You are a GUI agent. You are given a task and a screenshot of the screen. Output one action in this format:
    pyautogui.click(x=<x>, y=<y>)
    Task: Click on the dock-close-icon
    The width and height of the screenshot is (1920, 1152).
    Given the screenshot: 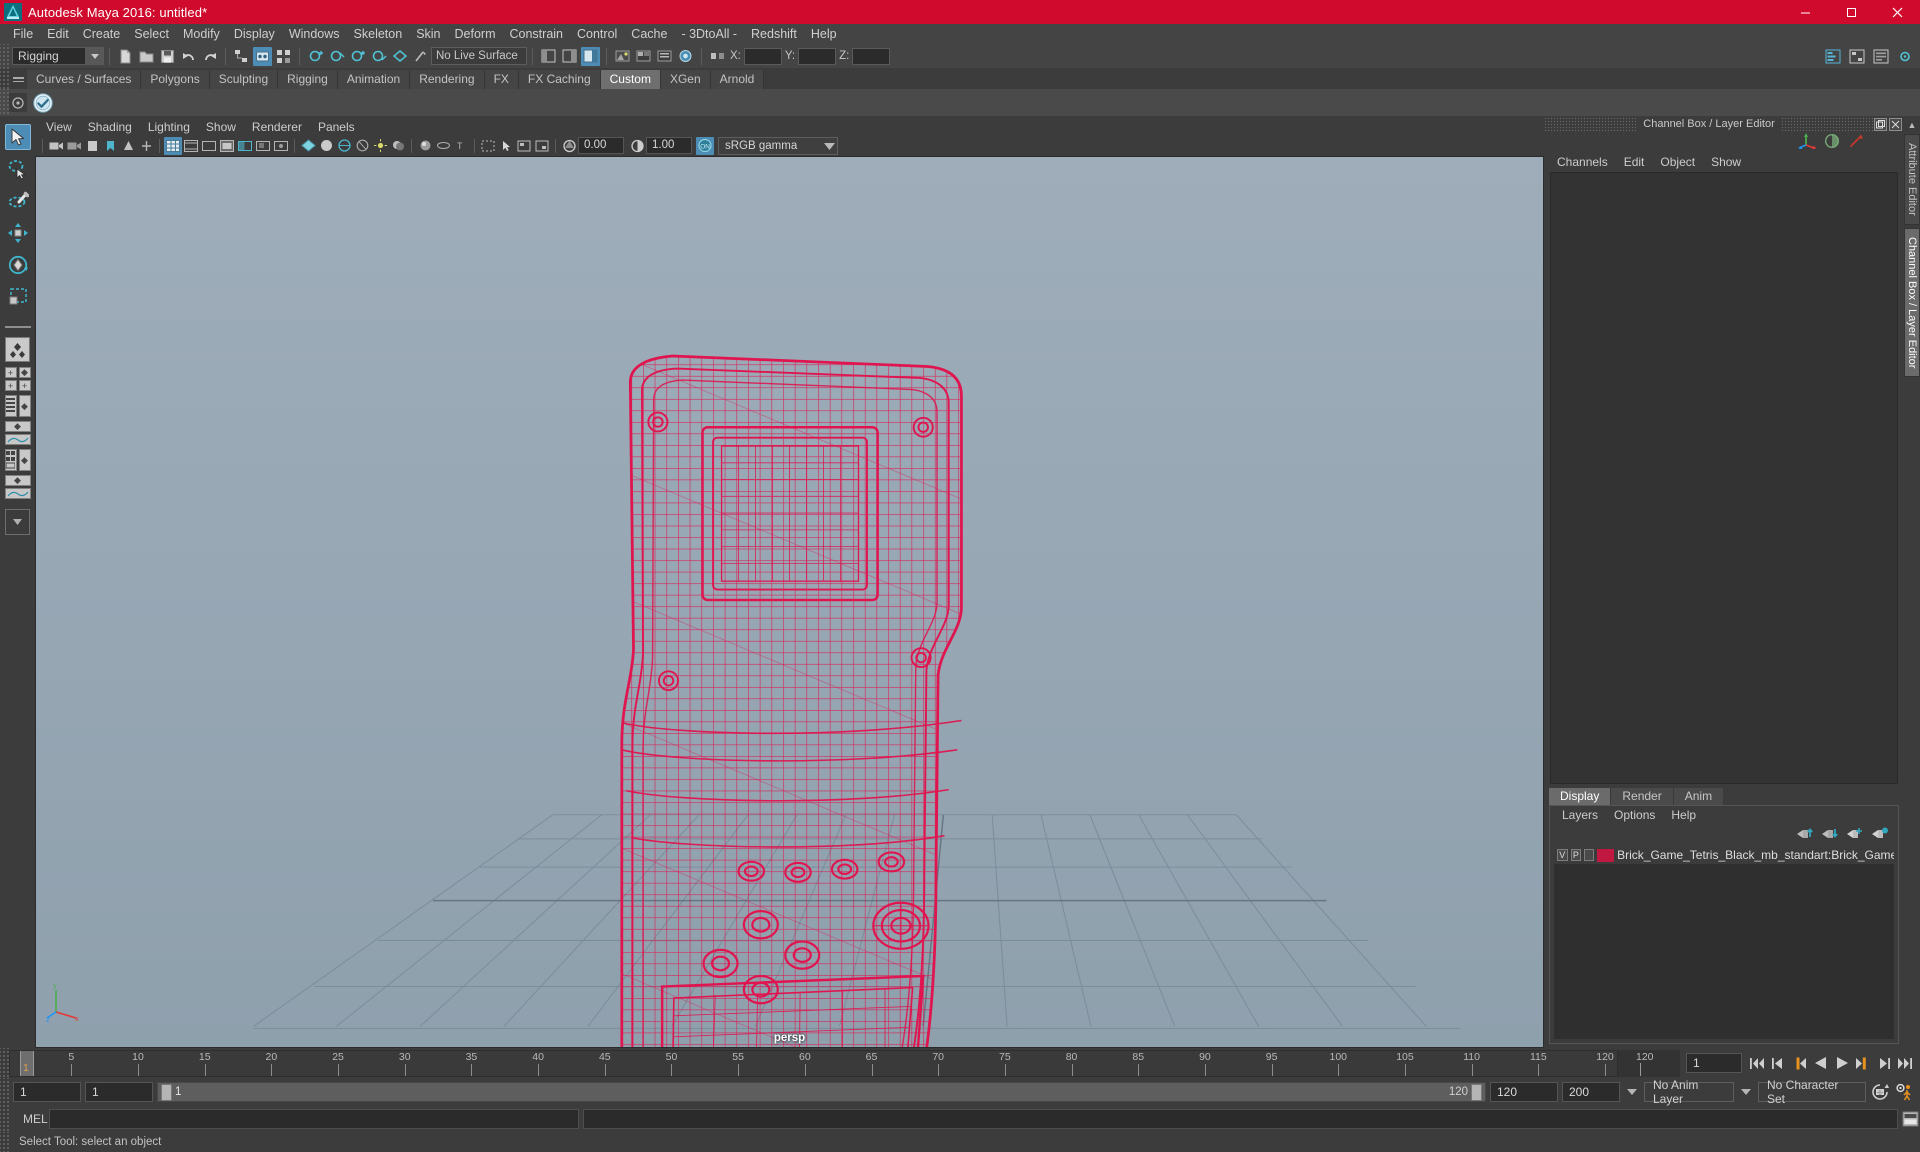 What is the action you would take?
    pyautogui.click(x=1895, y=124)
    